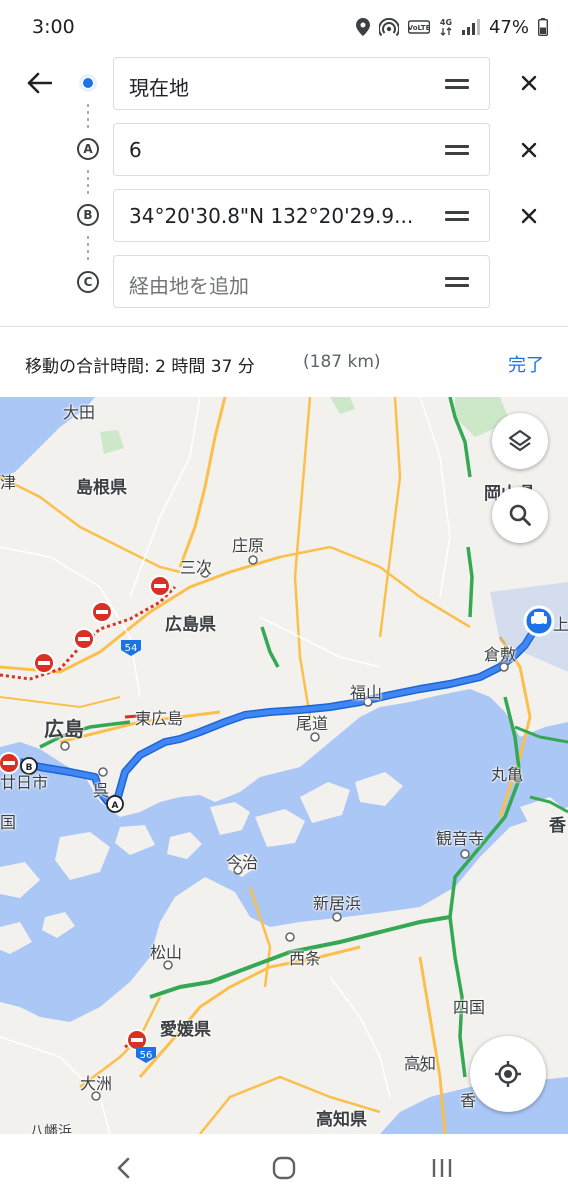 The width and height of the screenshot is (568, 1200). I want to click on map-label-koku: 国, so click(8, 822).